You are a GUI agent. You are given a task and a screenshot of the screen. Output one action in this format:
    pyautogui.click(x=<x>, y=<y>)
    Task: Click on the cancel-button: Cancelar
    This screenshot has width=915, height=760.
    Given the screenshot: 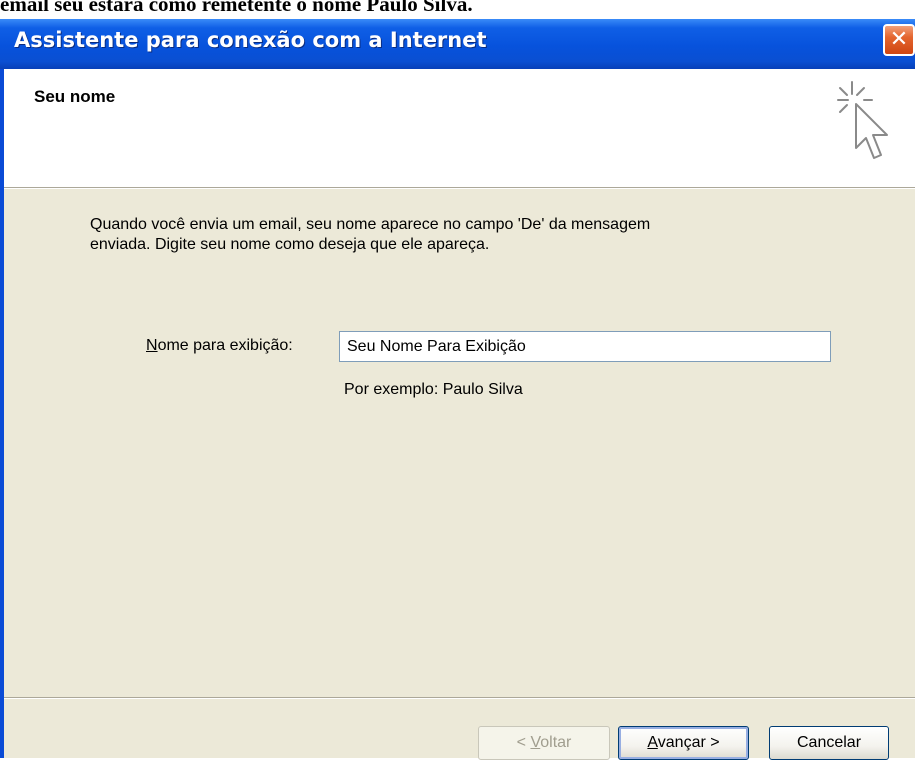 What is the action you would take?
    pyautogui.click(x=829, y=743)
    